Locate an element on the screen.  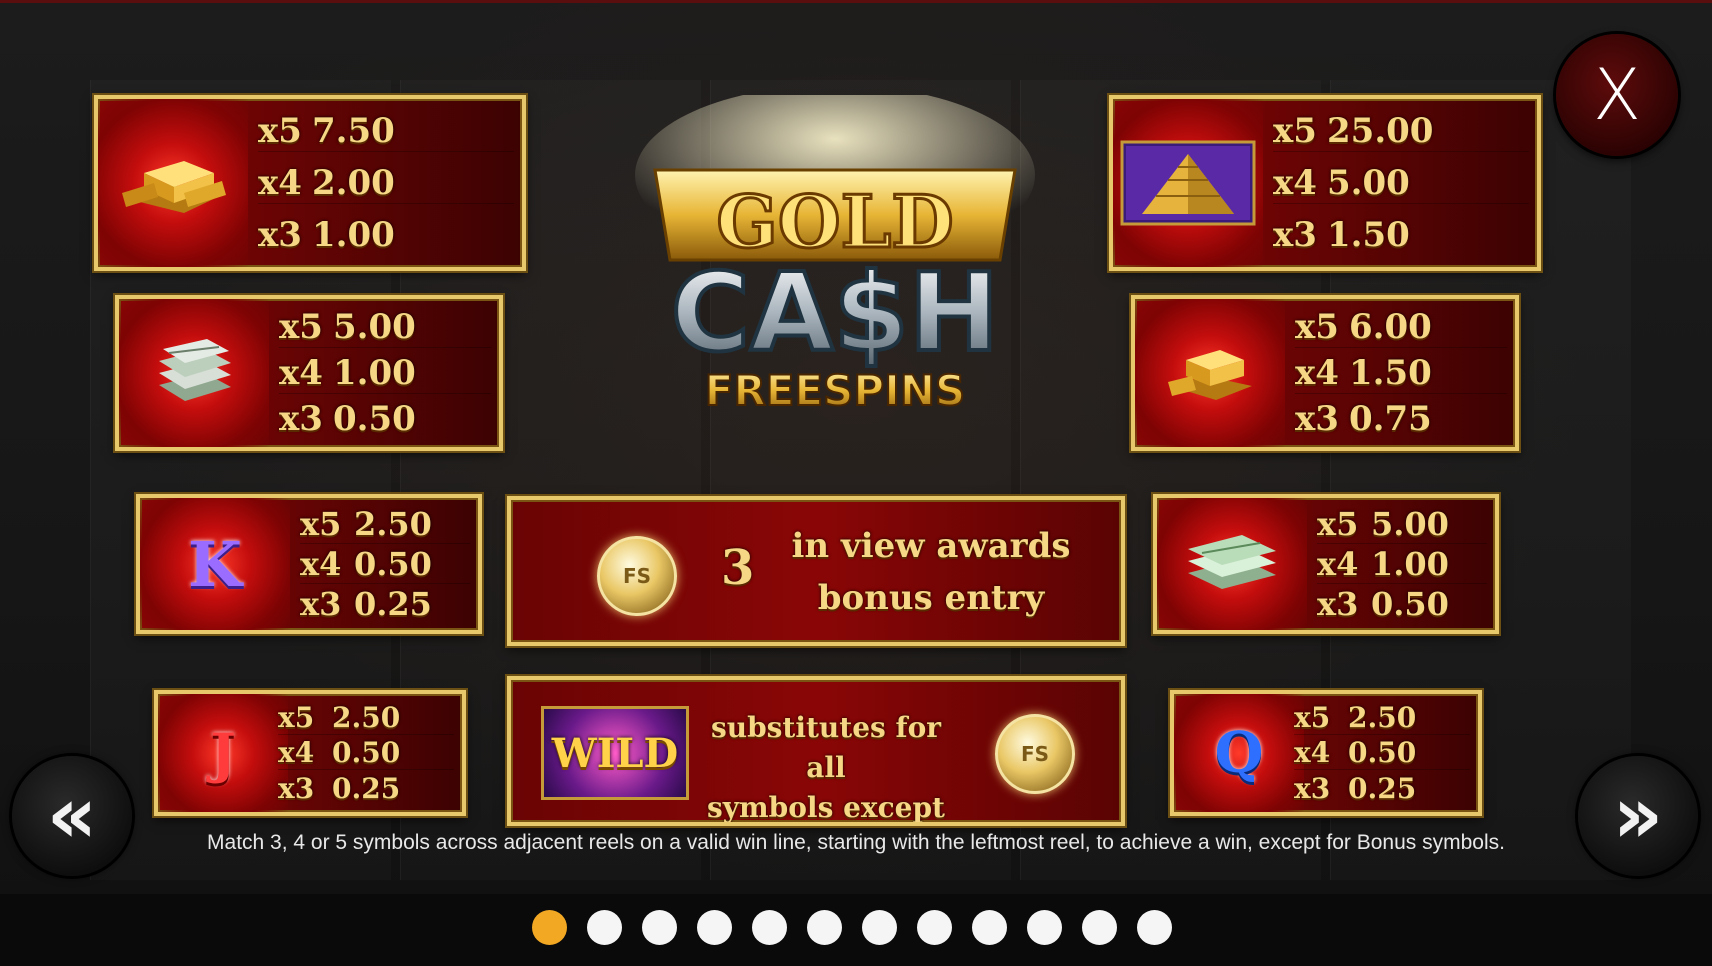
page-dot-active is located at coordinates (549, 927).